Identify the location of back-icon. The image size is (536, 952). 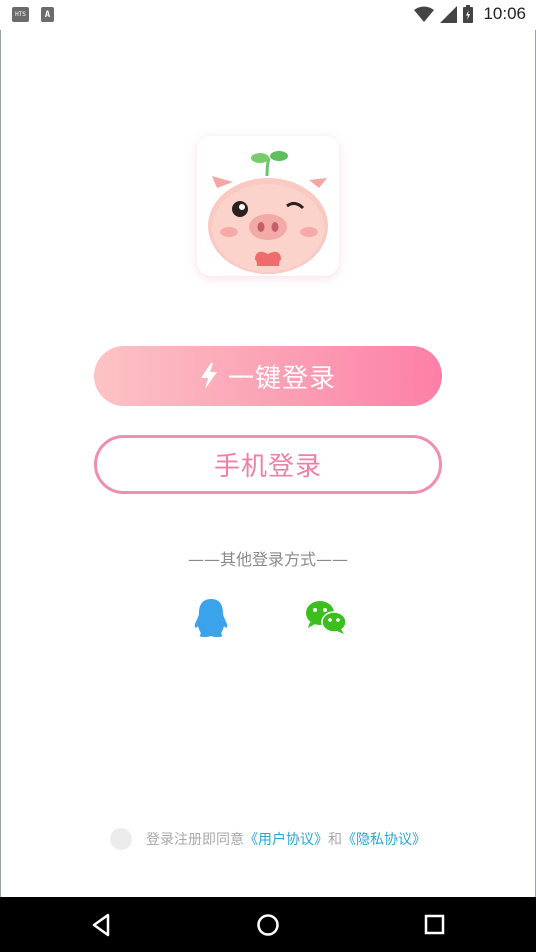
(101, 925).